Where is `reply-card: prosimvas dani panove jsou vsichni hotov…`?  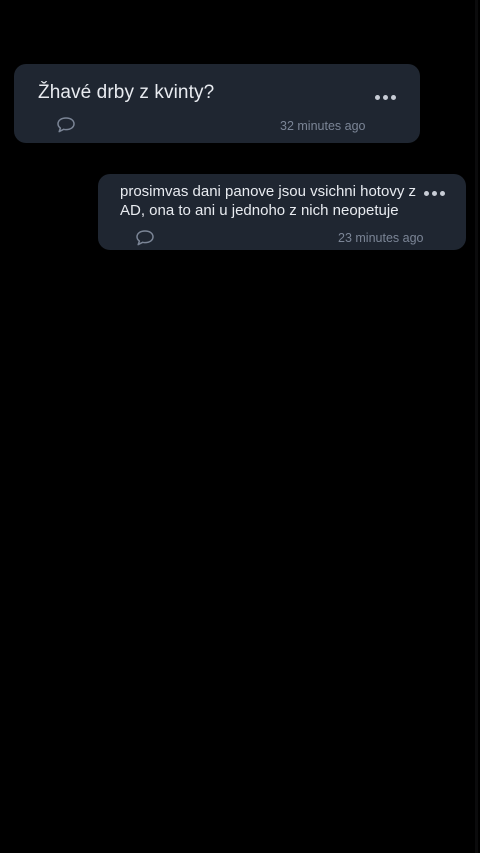
reply-card: prosimvas dani panove jsou vsichni hotov… is located at coordinates (282, 212).